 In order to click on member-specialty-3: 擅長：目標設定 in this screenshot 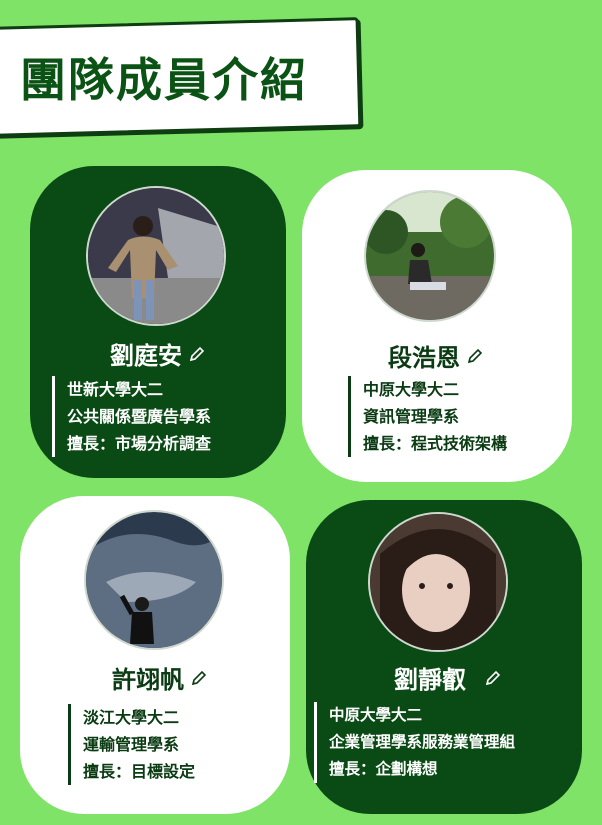, I will do `click(139, 771)`.